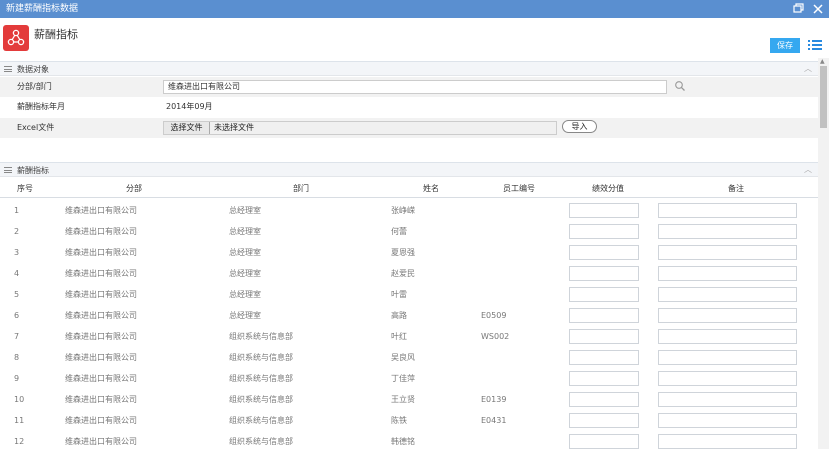 Image resolution: width=829 pixels, height=452 pixels. I want to click on cell-name: 赵爱民, so click(403, 273).